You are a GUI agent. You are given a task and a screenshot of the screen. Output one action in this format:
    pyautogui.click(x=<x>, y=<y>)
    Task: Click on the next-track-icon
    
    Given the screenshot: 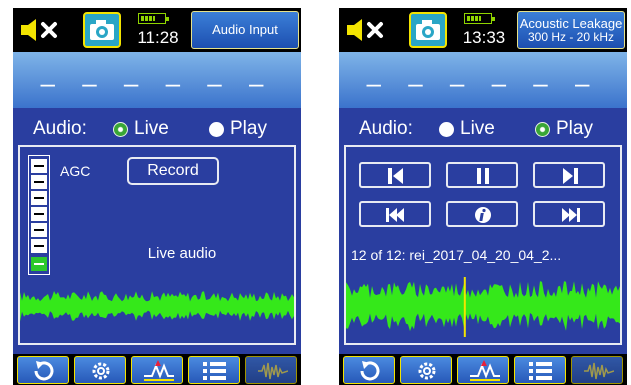 What is the action you would take?
    pyautogui.click(x=571, y=215)
    